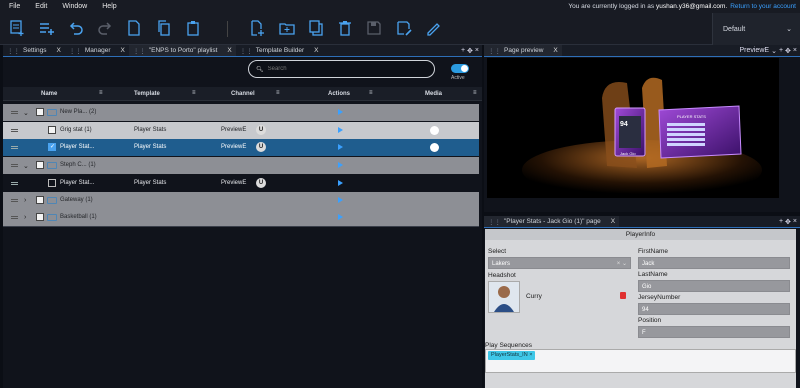 The width and height of the screenshot is (800, 388). Describe the element at coordinates (339, 94) in the screenshot. I see `col-actions: Actions` at that location.